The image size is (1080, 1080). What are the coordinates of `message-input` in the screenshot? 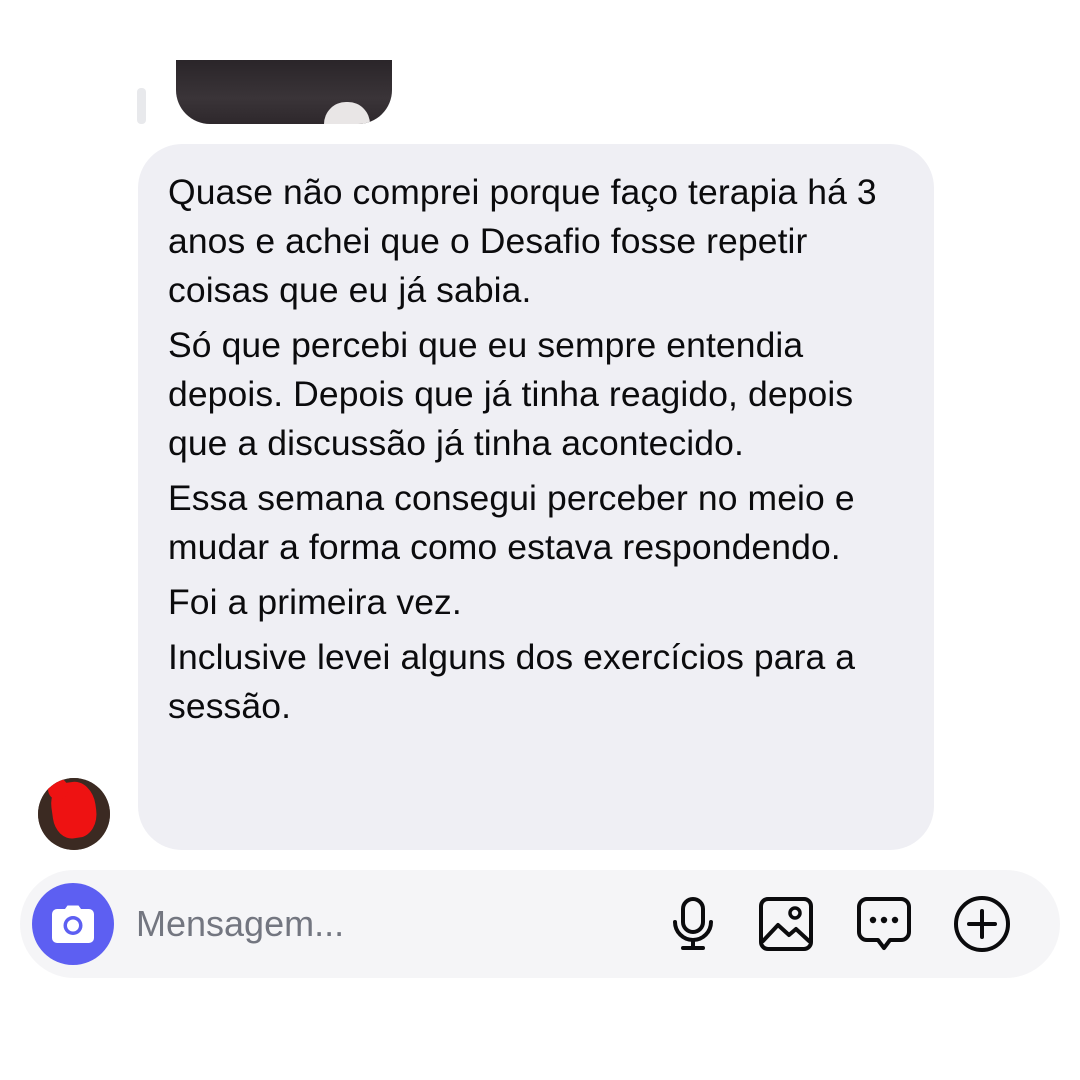 It's located at (386, 924).